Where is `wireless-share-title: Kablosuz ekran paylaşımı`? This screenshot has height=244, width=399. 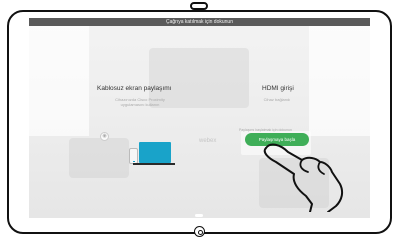
wireless-share-title: Kablosuz ekran paylaşımı is located at coordinates (134, 88).